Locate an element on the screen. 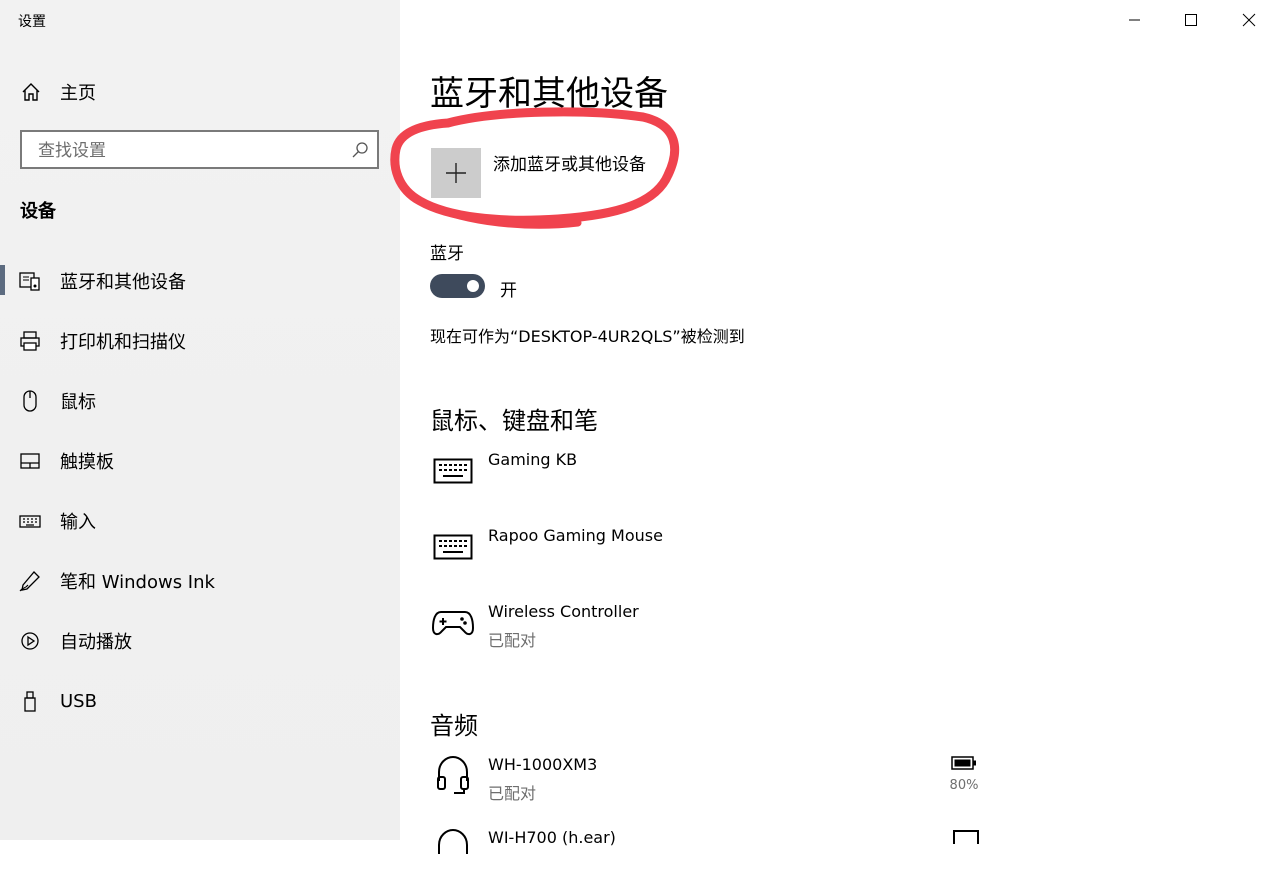 The height and width of the screenshot is (888, 1278). device-name: Rapoo Gaming Mouse is located at coordinates (575, 535).